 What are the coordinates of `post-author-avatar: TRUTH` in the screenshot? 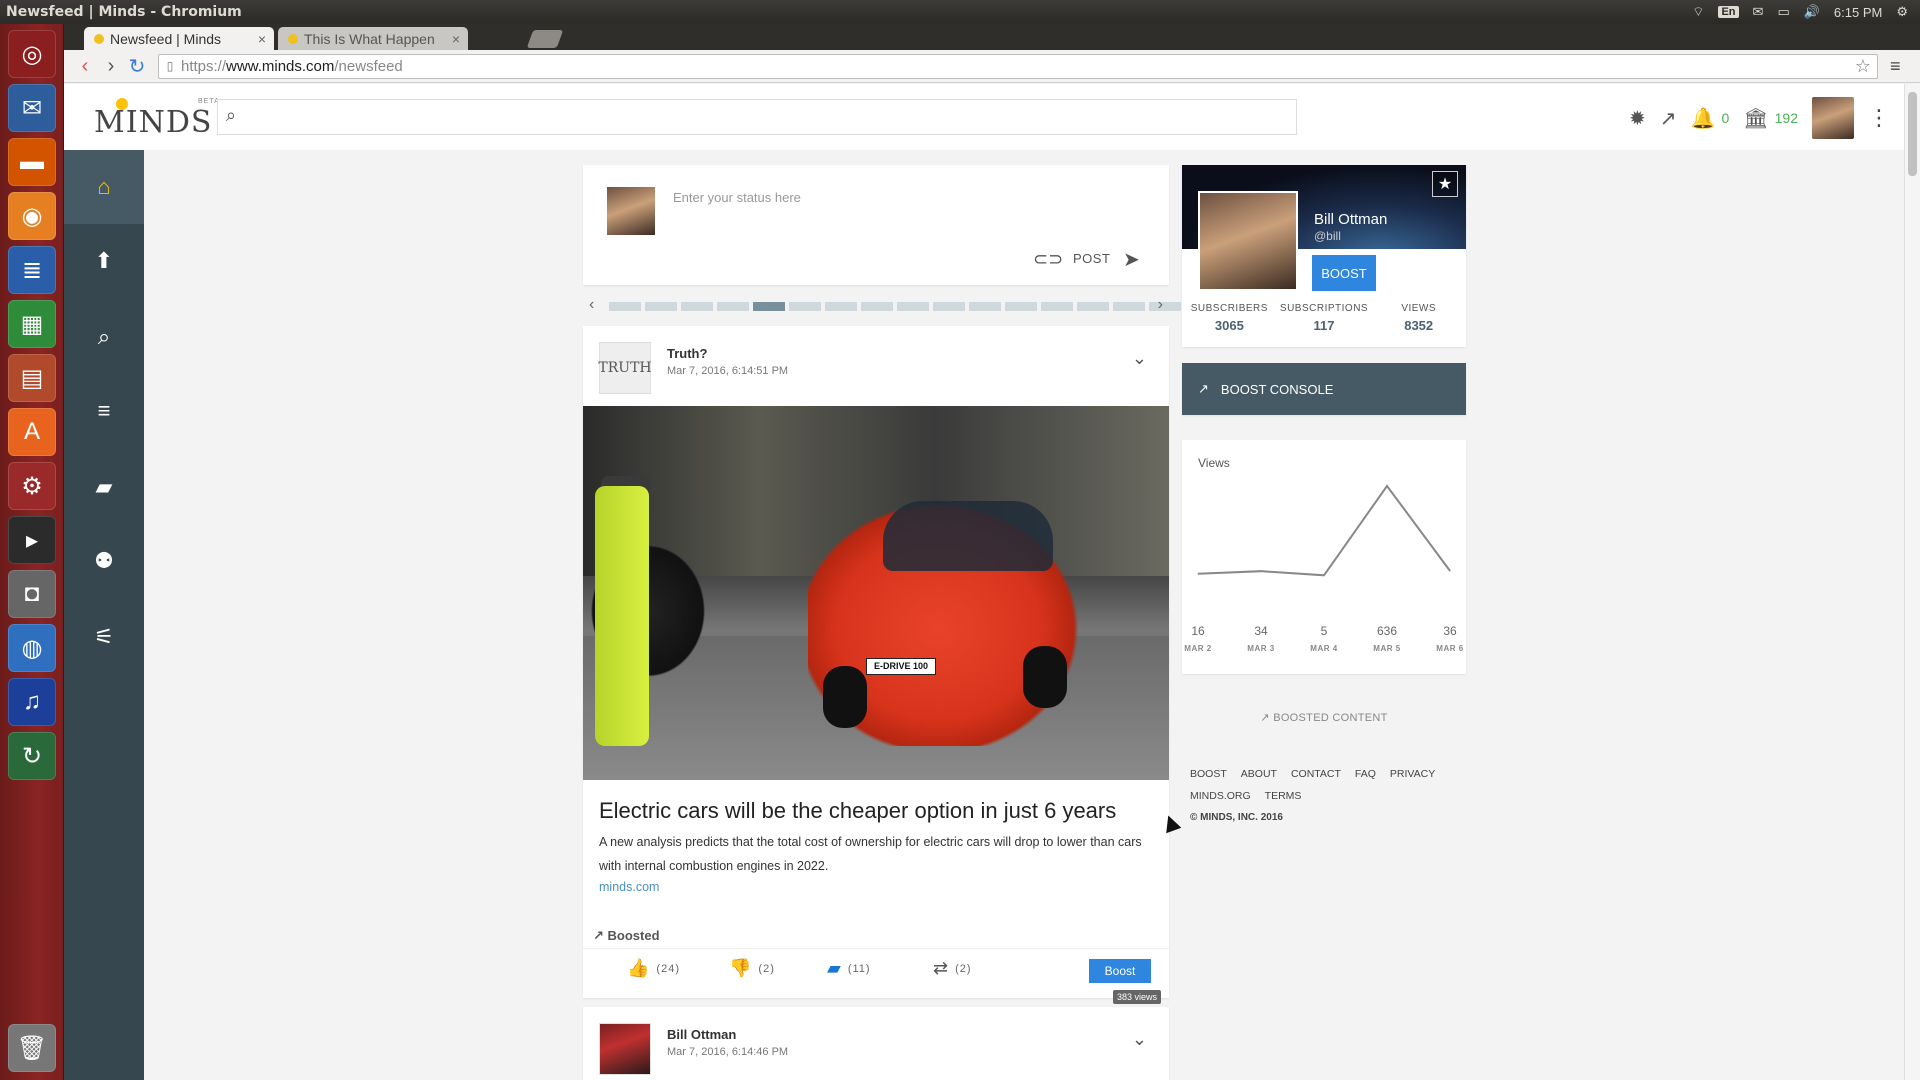 It's located at (625, 368).